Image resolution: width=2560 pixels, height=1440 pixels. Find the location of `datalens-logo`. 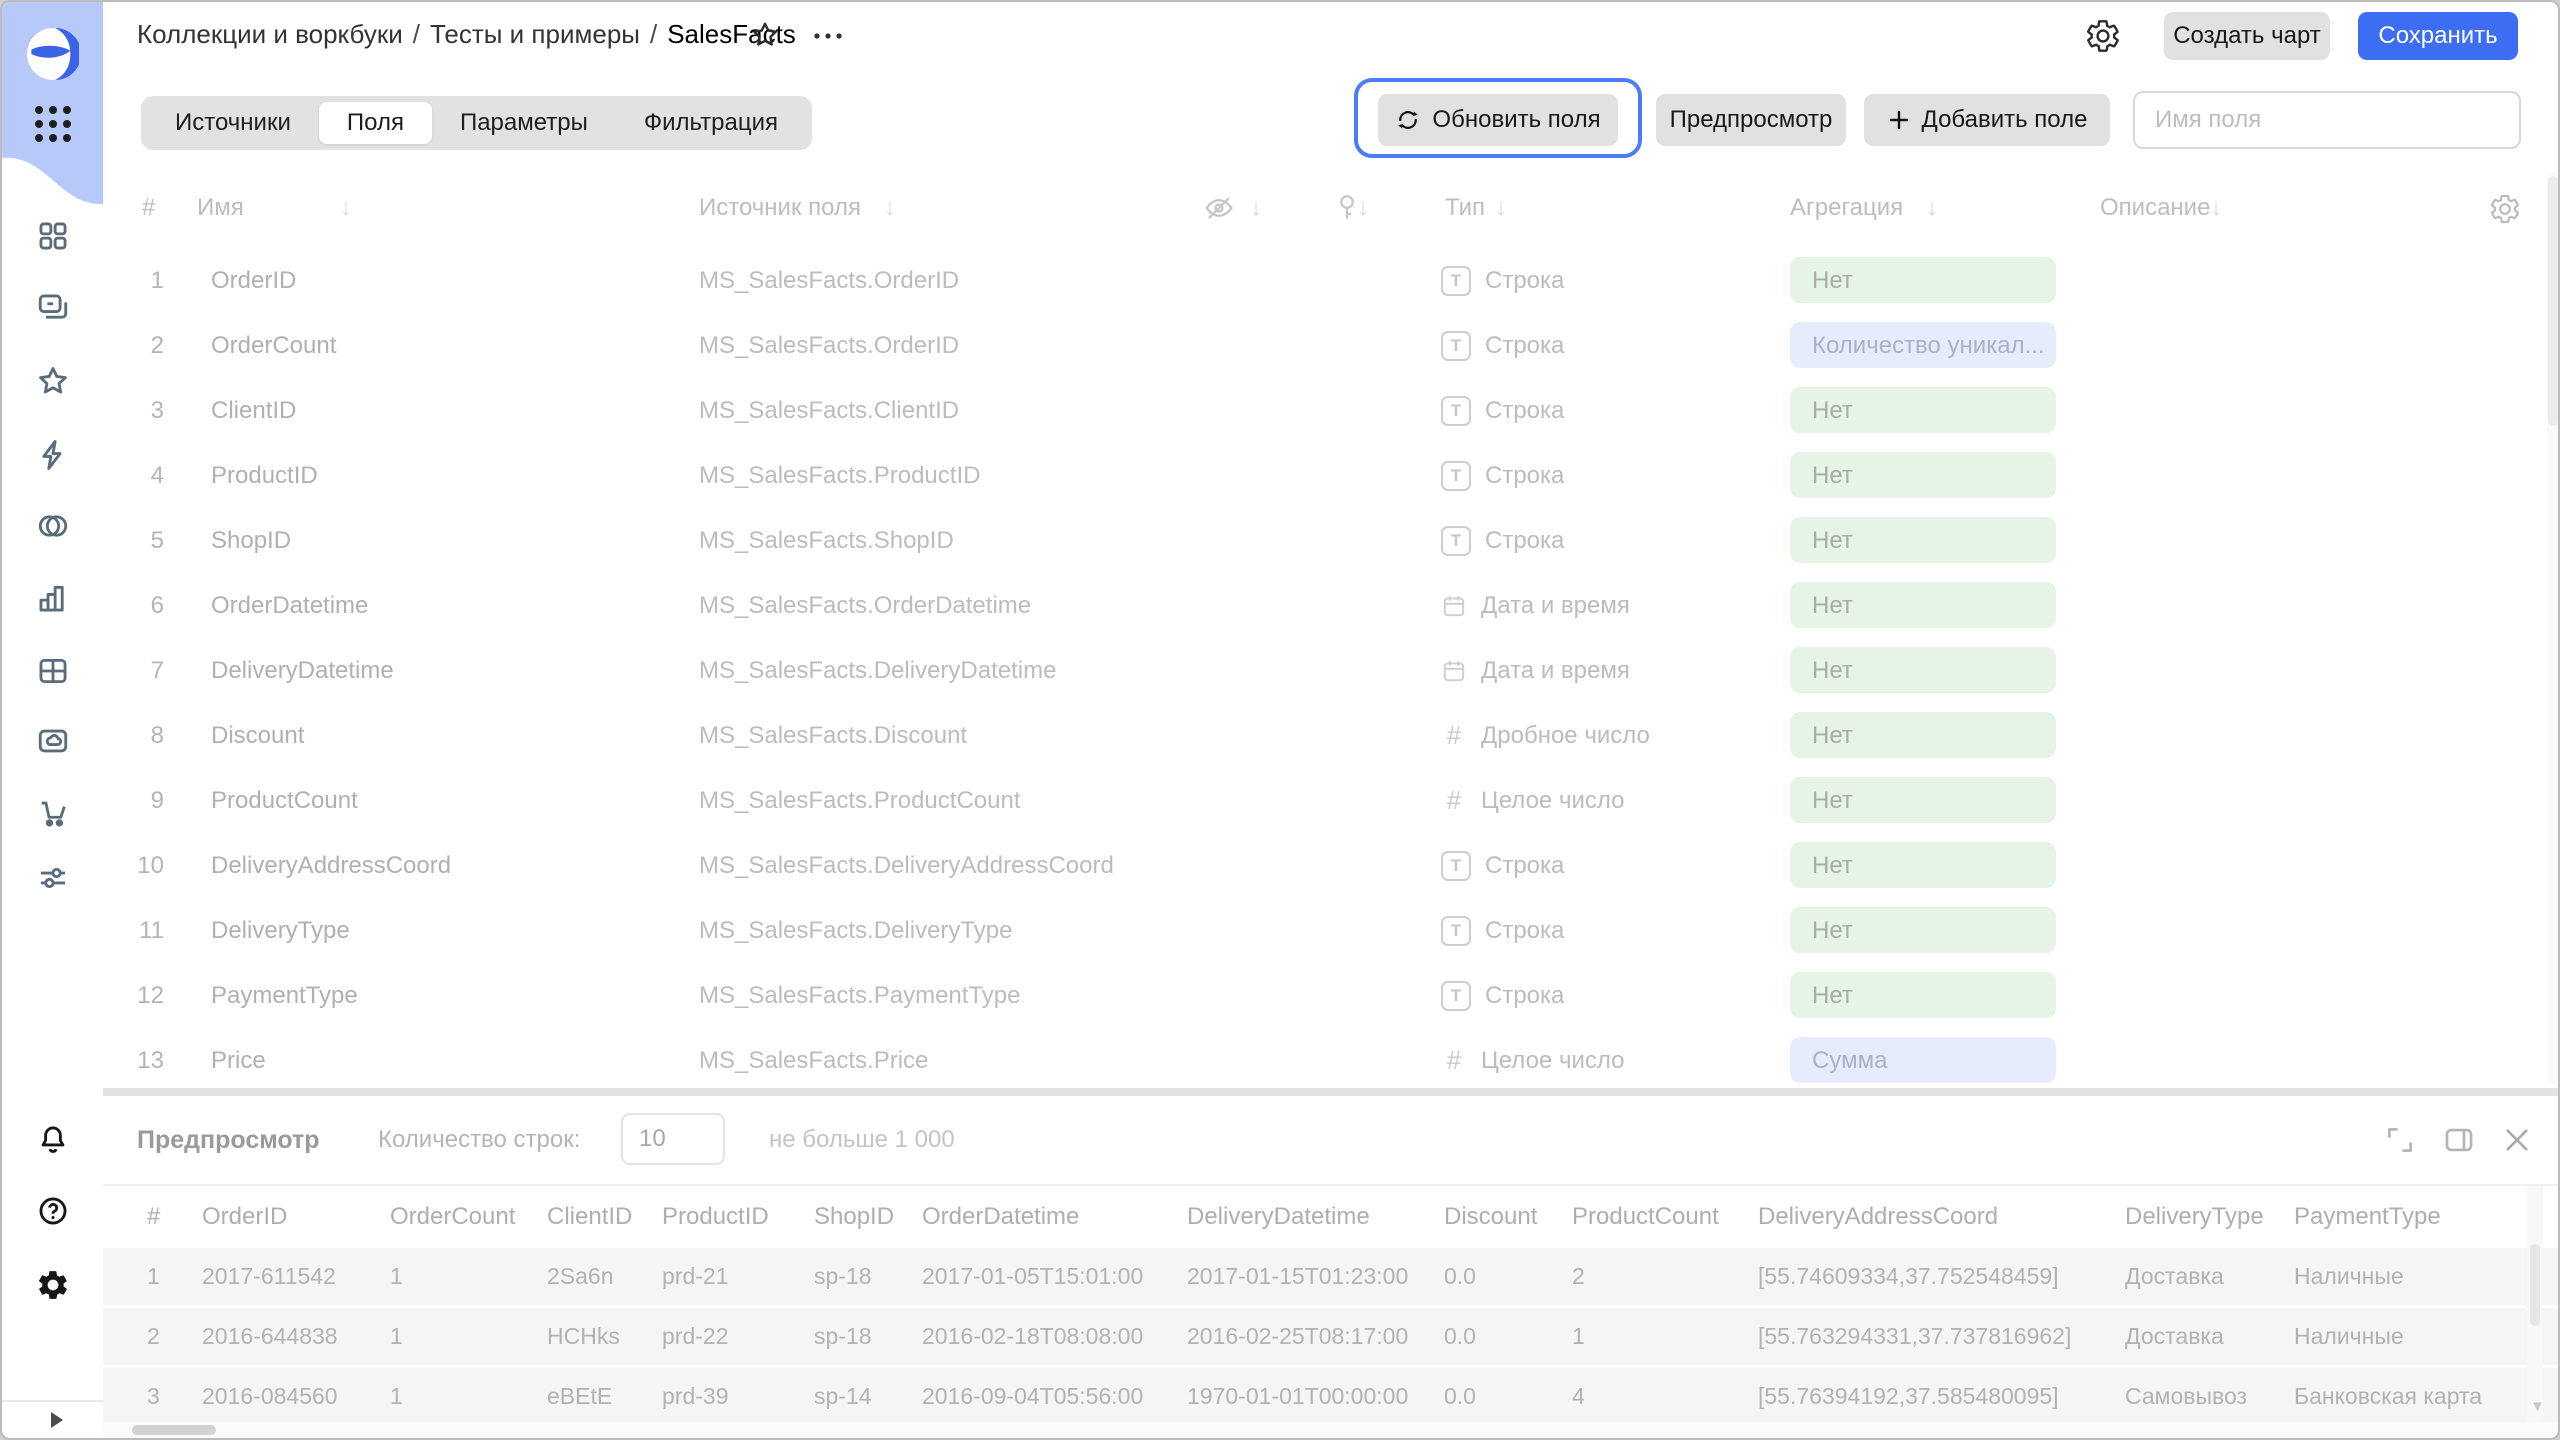

datalens-logo is located at coordinates (53, 54).